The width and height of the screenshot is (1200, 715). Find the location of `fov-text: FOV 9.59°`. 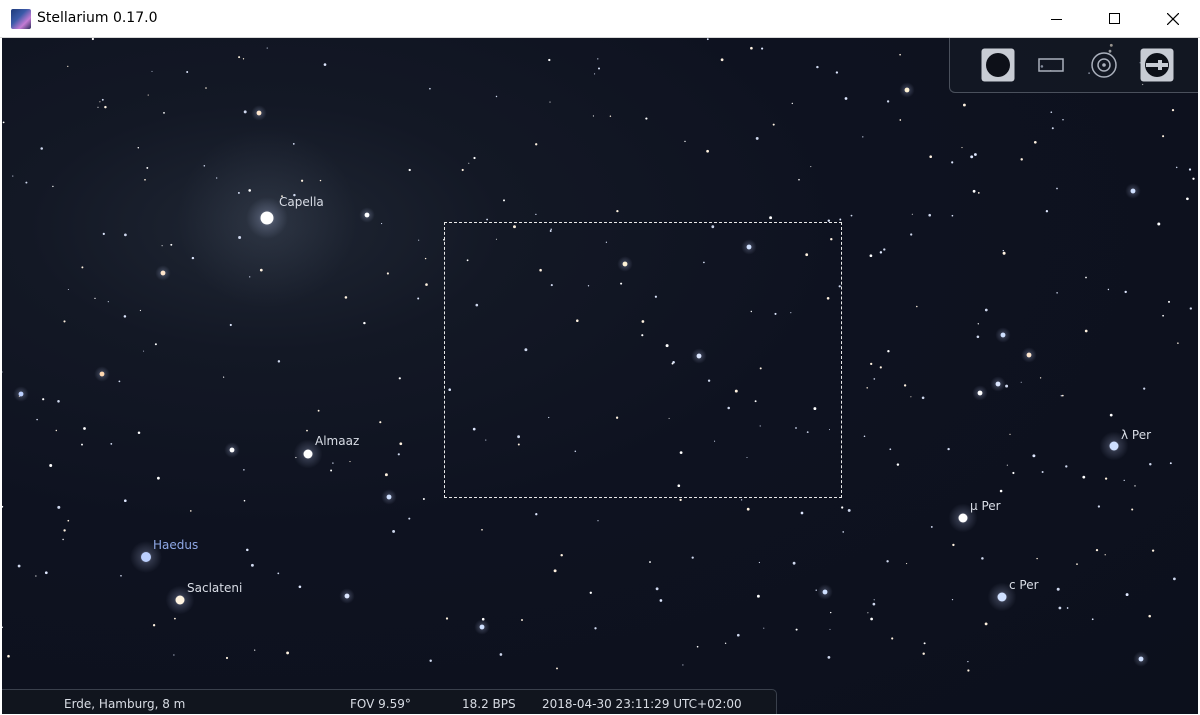

fov-text: FOV 9.59° is located at coordinates (380, 704).